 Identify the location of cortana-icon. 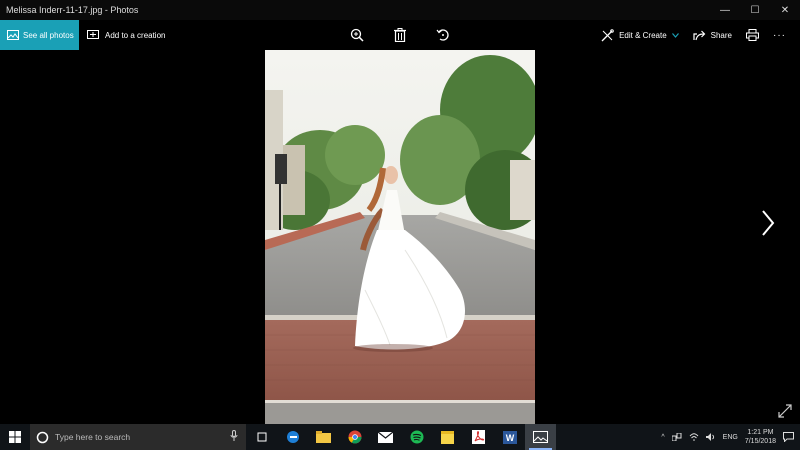
(42, 437).